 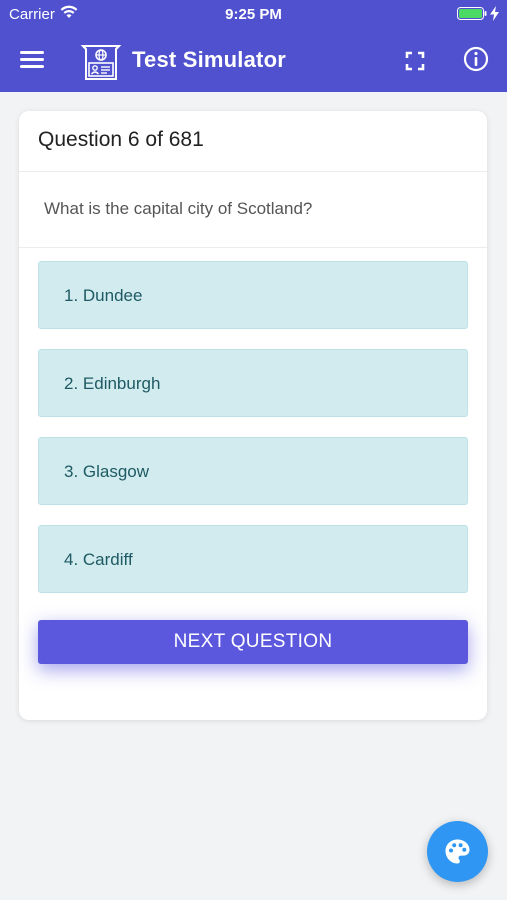 I want to click on info-button, so click(x=476, y=59).